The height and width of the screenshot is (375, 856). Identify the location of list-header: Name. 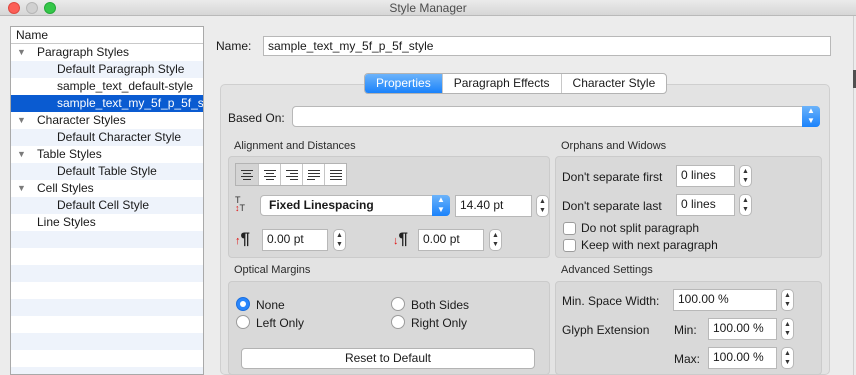
(107, 35).